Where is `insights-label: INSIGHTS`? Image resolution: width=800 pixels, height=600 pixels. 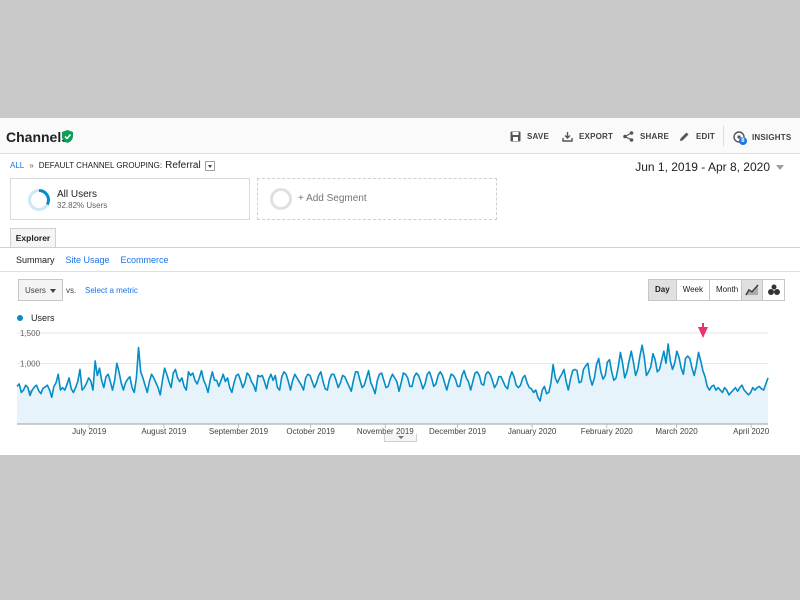 insights-label: INSIGHTS is located at coordinates (772, 137).